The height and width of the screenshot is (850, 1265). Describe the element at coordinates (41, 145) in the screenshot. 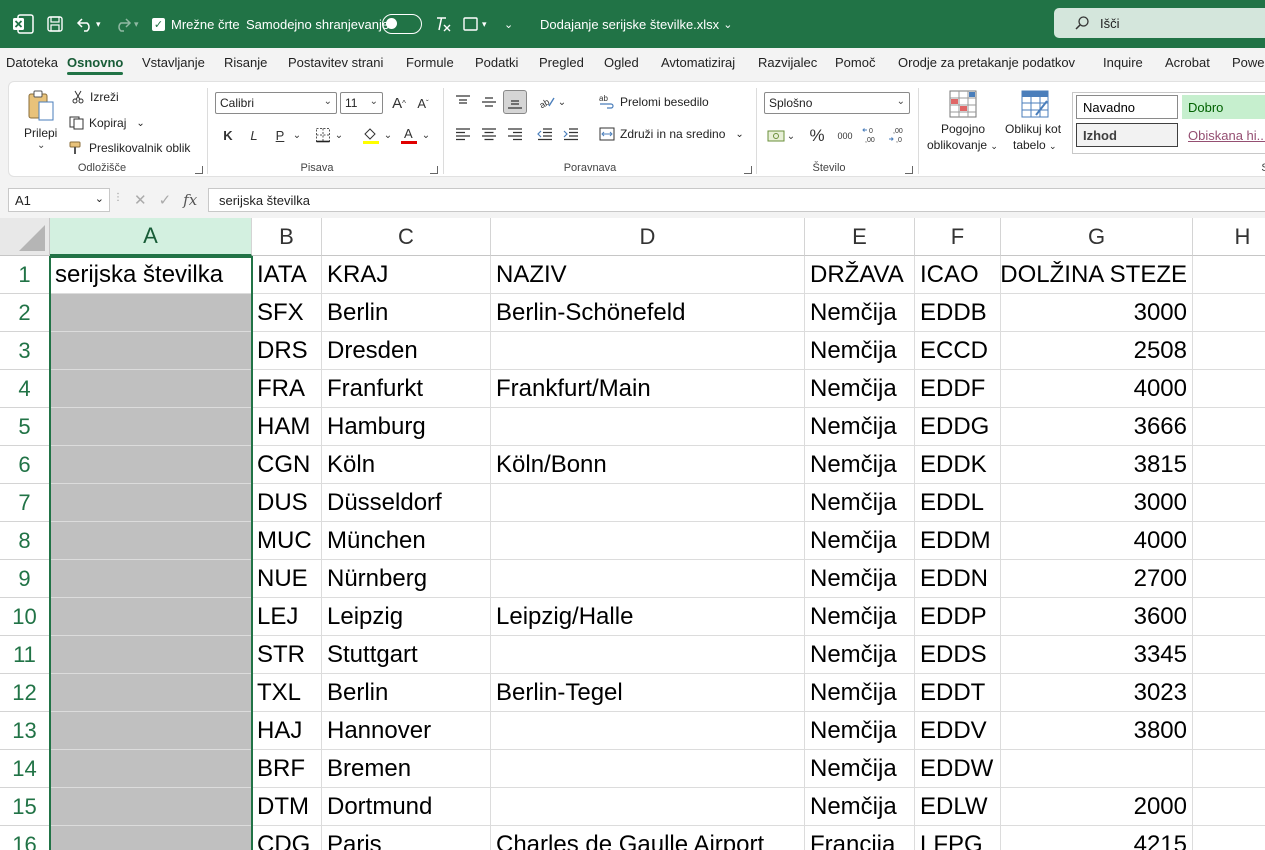

I see `paste-dropdown-icon: ⌄` at that location.